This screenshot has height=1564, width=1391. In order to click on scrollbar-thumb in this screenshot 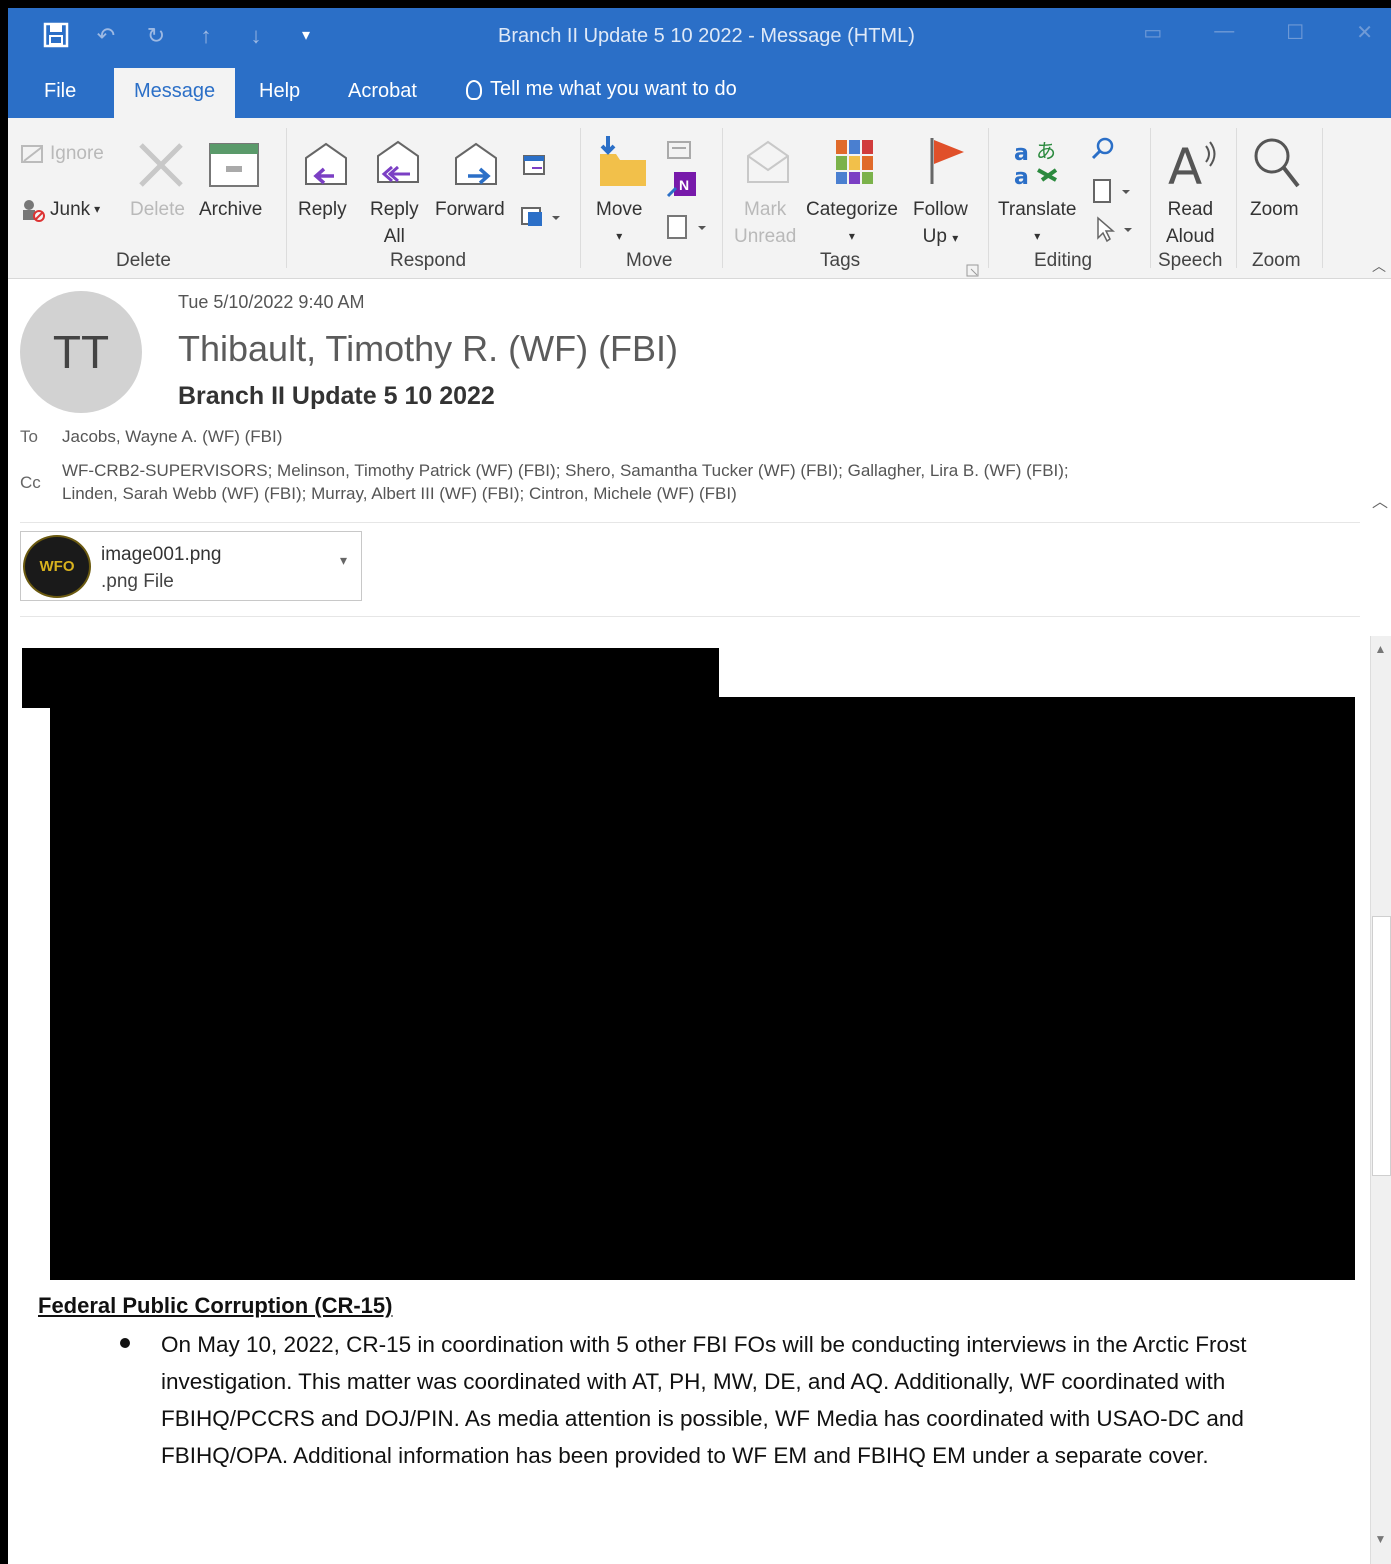, I will do `click(1381, 1046)`.